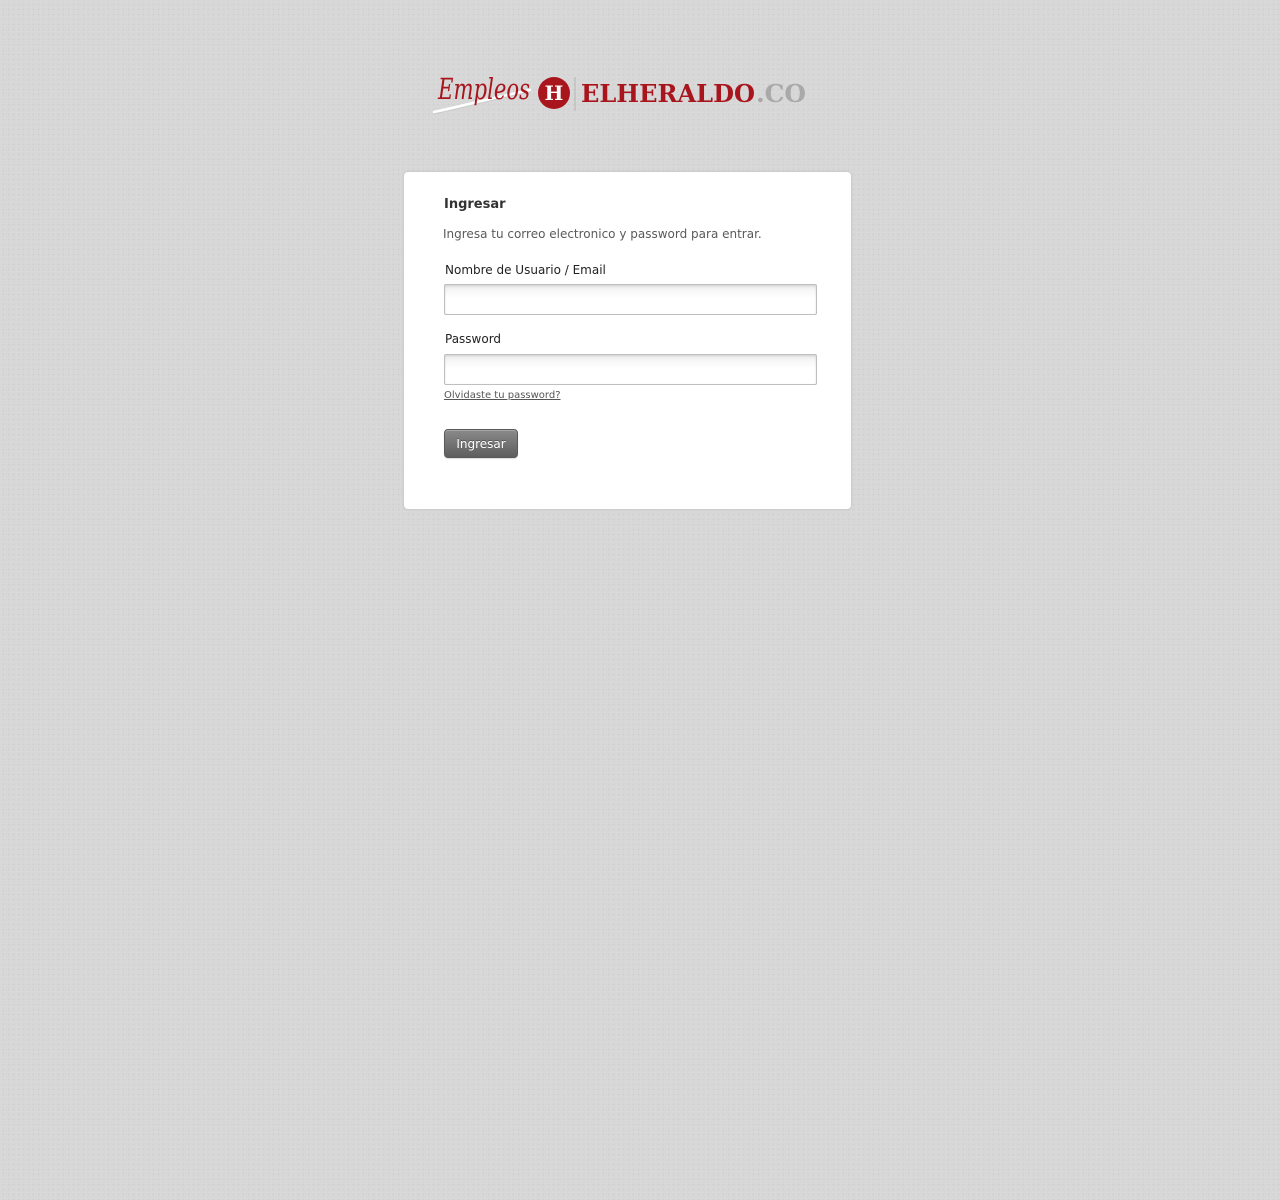  Describe the element at coordinates (630, 299) in the screenshot. I see `username-input` at that location.